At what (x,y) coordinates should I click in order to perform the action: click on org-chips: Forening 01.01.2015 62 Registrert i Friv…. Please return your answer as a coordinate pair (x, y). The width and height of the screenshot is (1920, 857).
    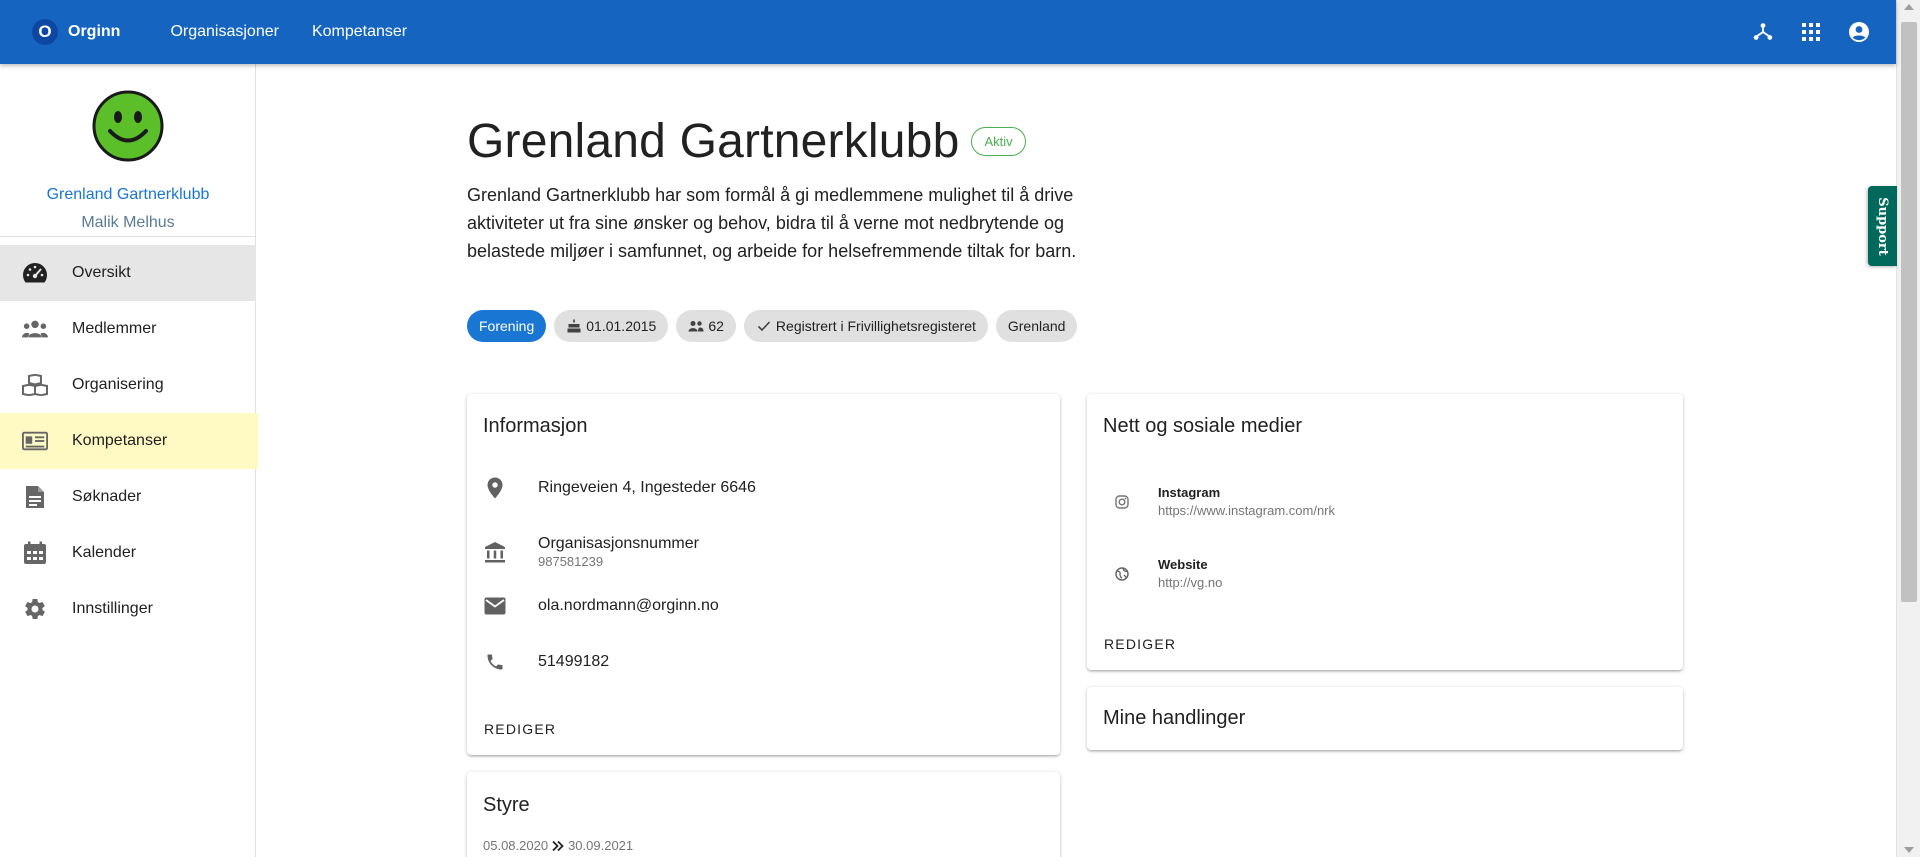
    Looking at the image, I should click on (776, 326).